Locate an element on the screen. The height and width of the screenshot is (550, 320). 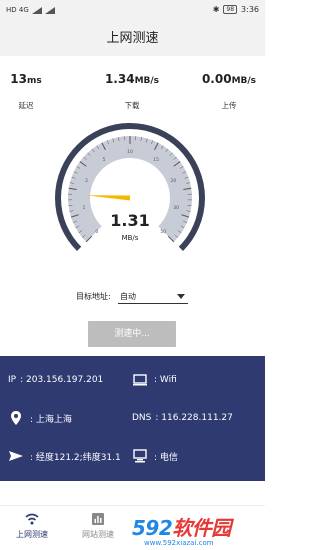
coordinates-value: : 经度121.2;纬度31.1 is located at coordinates (75, 457).